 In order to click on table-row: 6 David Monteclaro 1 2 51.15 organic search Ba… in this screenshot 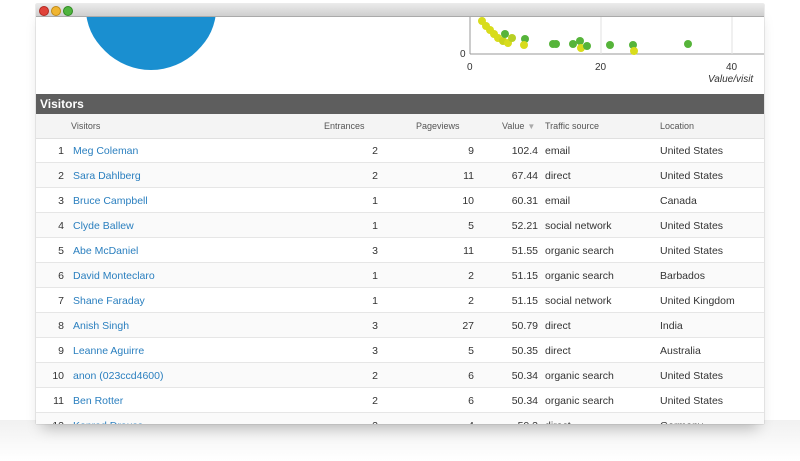, I will do `click(400, 275)`.